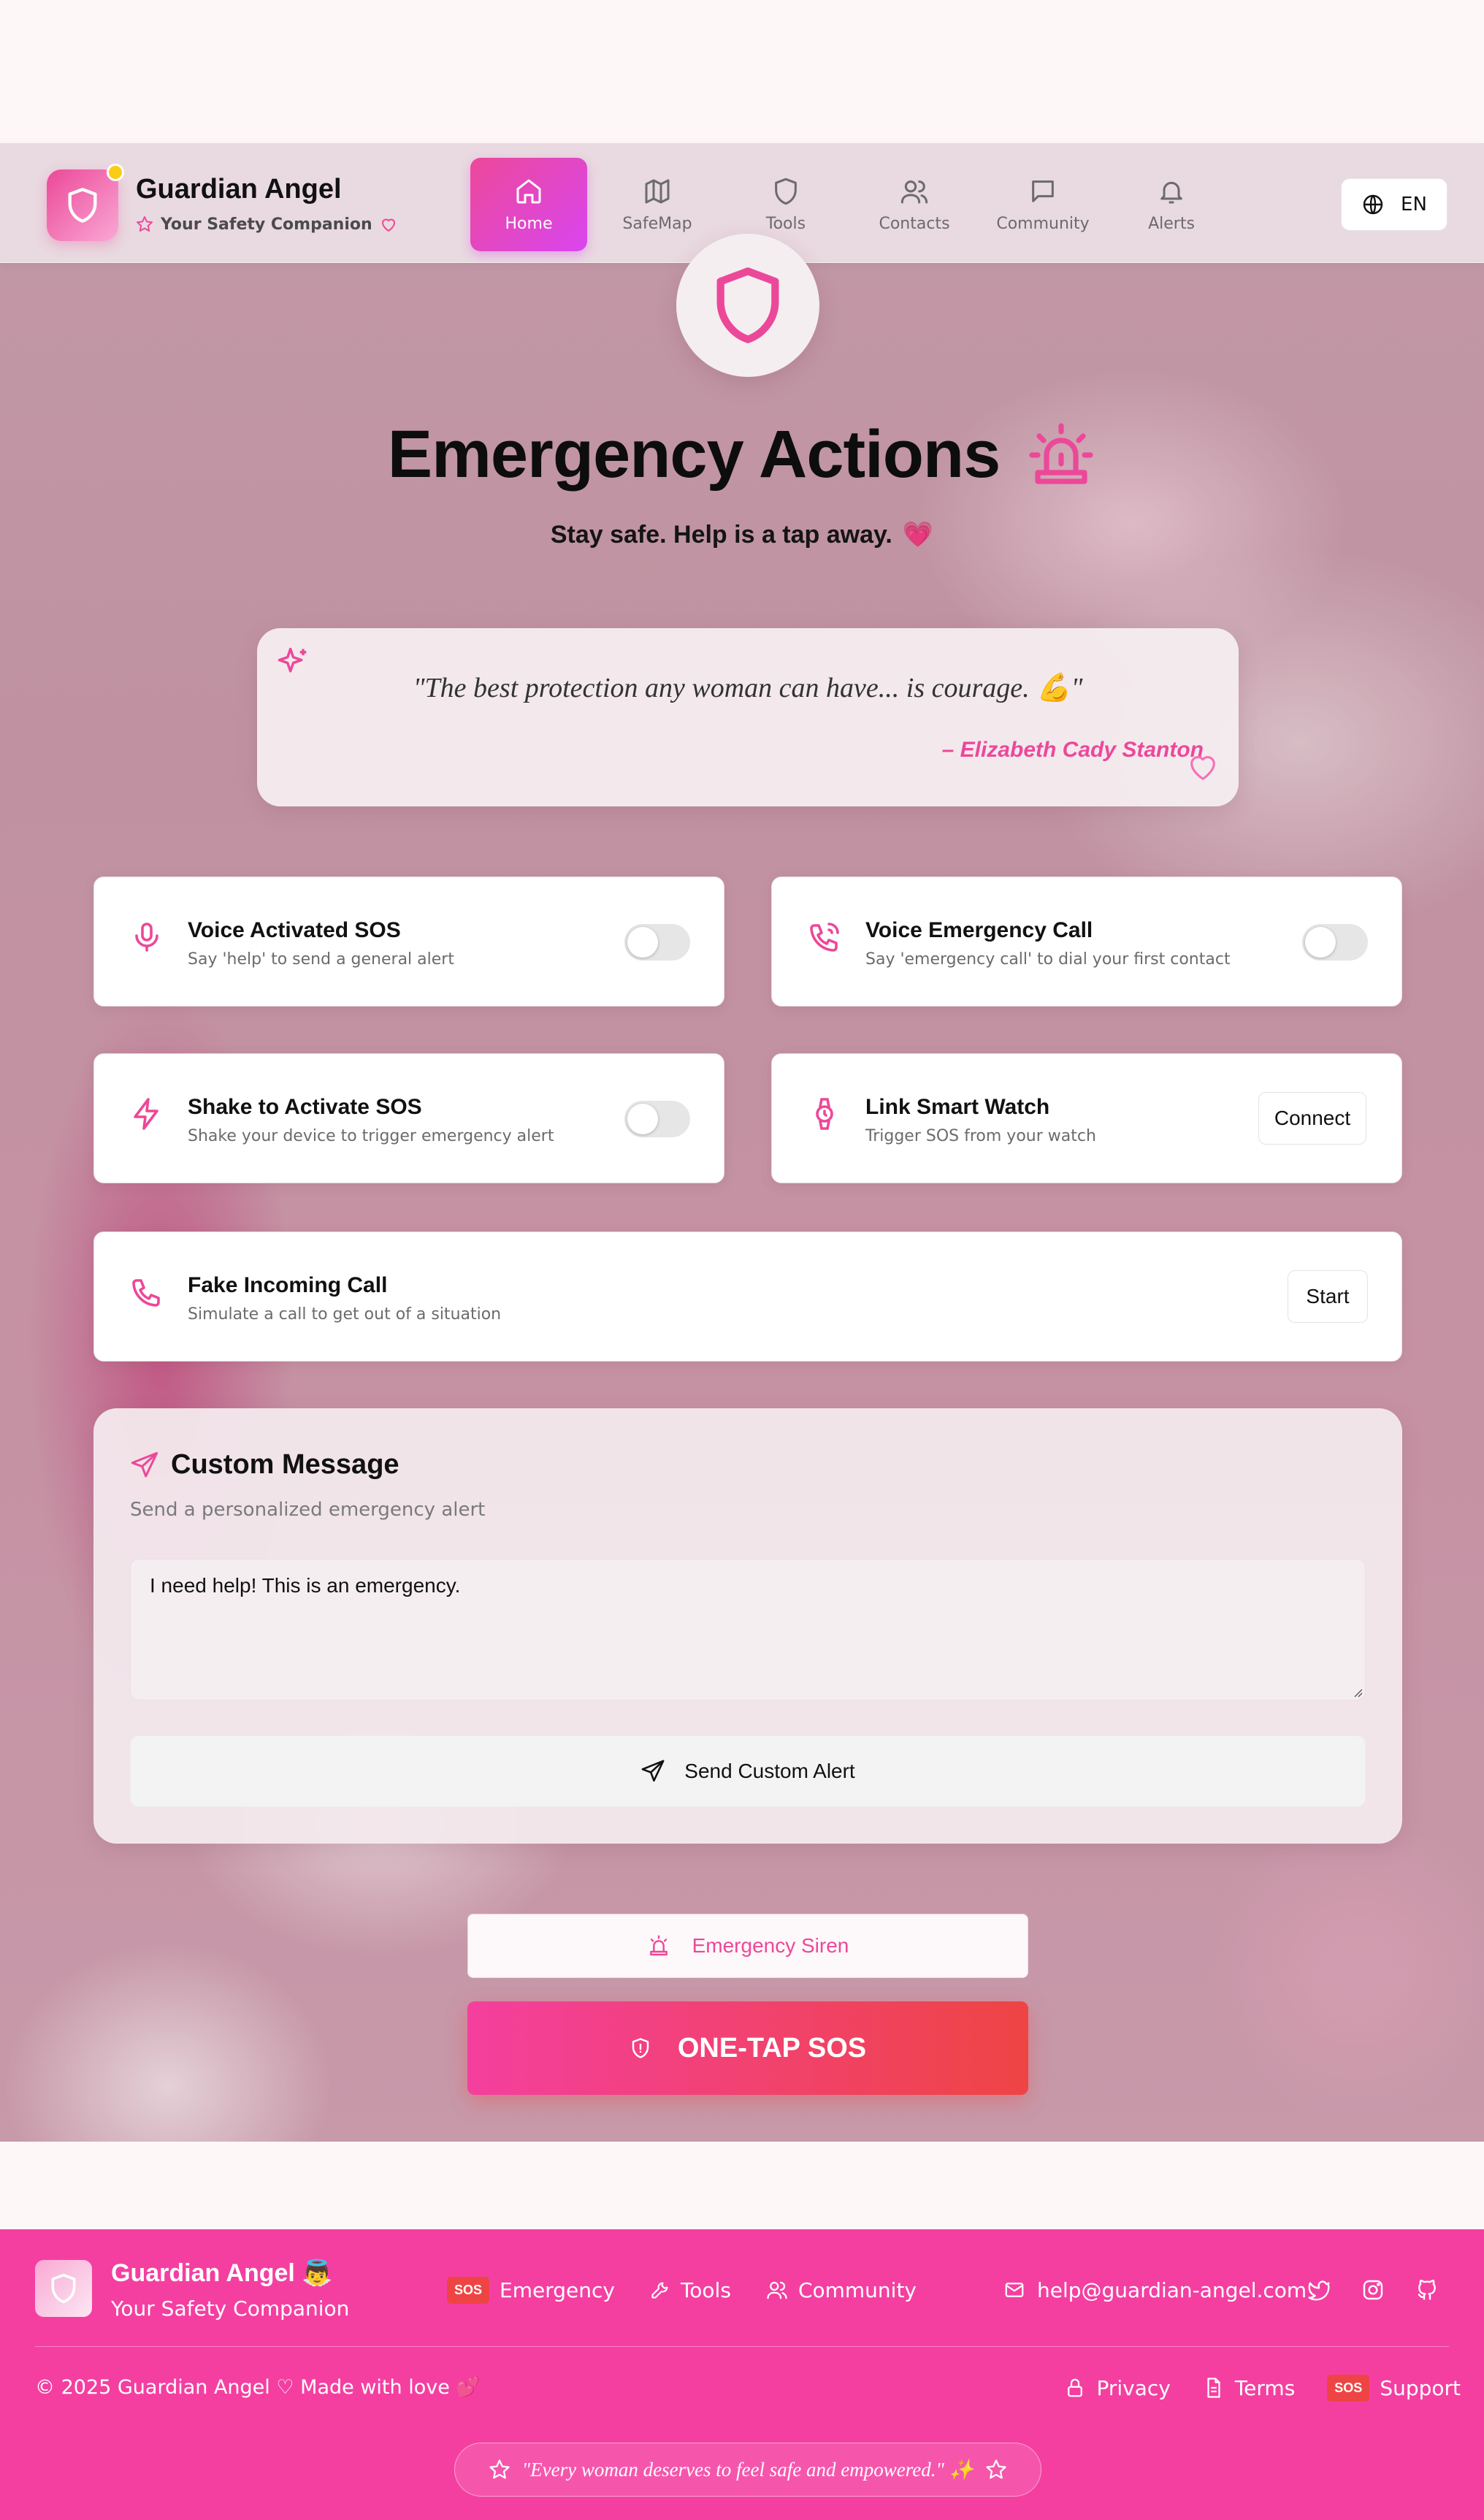 The height and width of the screenshot is (2520, 1484). What do you see at coordinates (1213, 2388) in the screenshot?
I see `document-icon` at bounding box center [1213, 2388].